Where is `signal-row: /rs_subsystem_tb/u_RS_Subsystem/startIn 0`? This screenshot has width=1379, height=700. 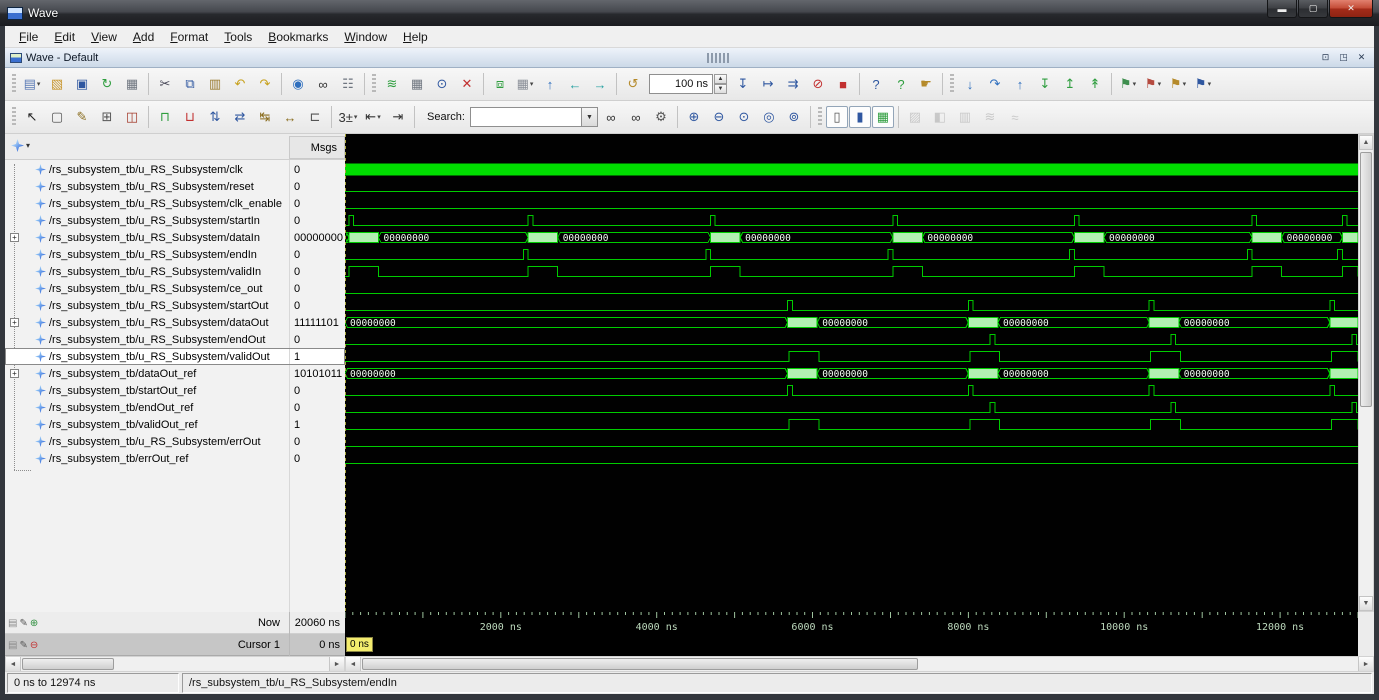 signal-row: /rs_subsystem_tb/u_RS_Subsystem/startIn 0 is located at coordinates (175, 220).